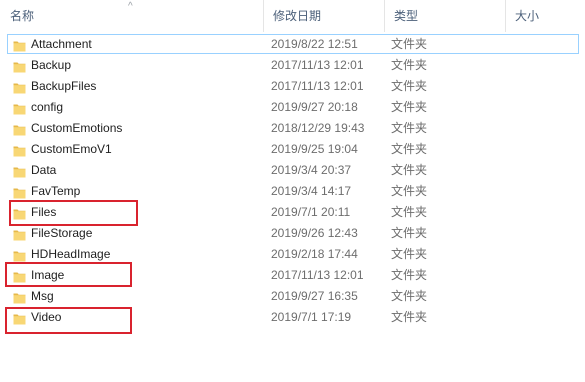  Describe the element at coordinates (444, 16) in the screenshot. I see `column-header-type: 类型` at that location.